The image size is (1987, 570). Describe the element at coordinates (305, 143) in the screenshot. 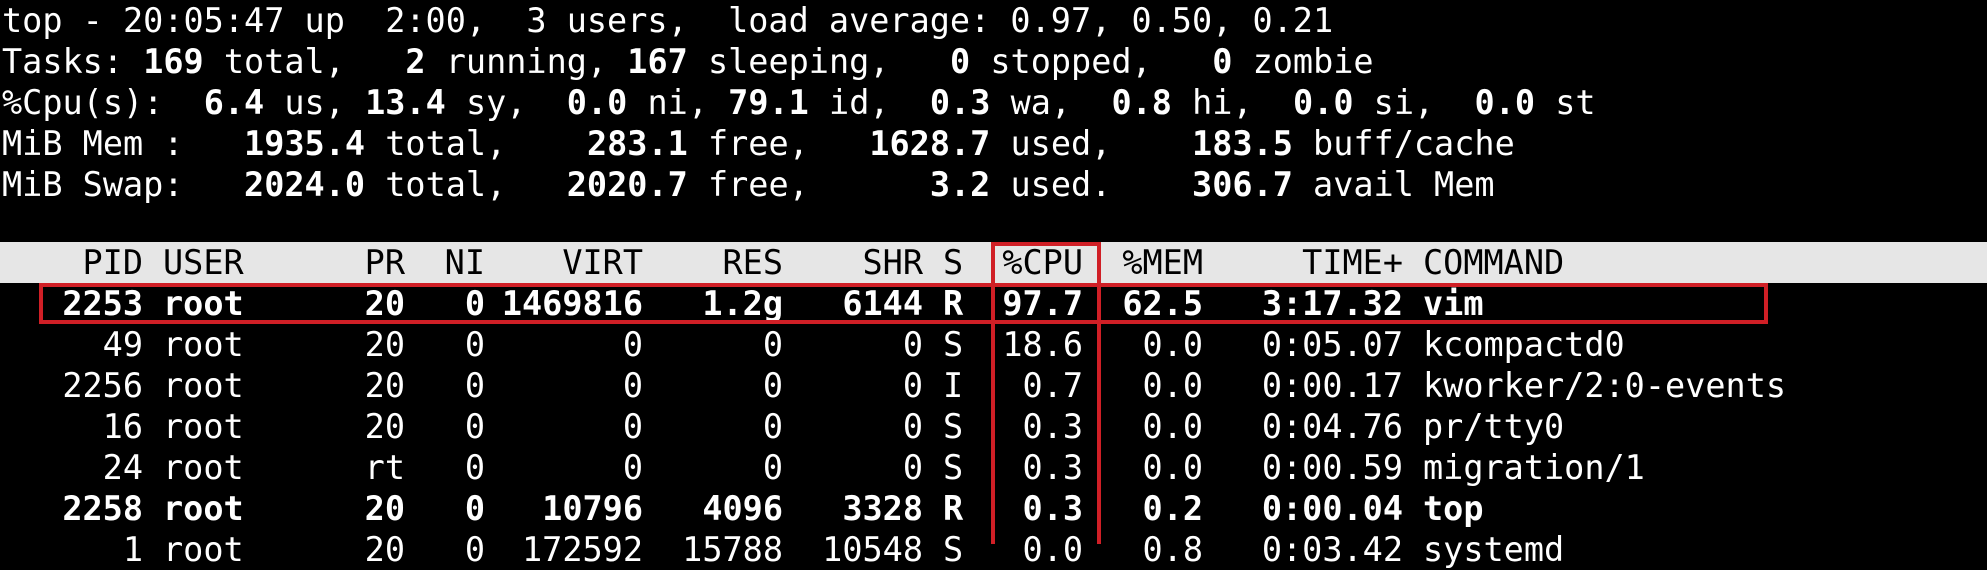

I see `mem-total: 1935.4` at that location.